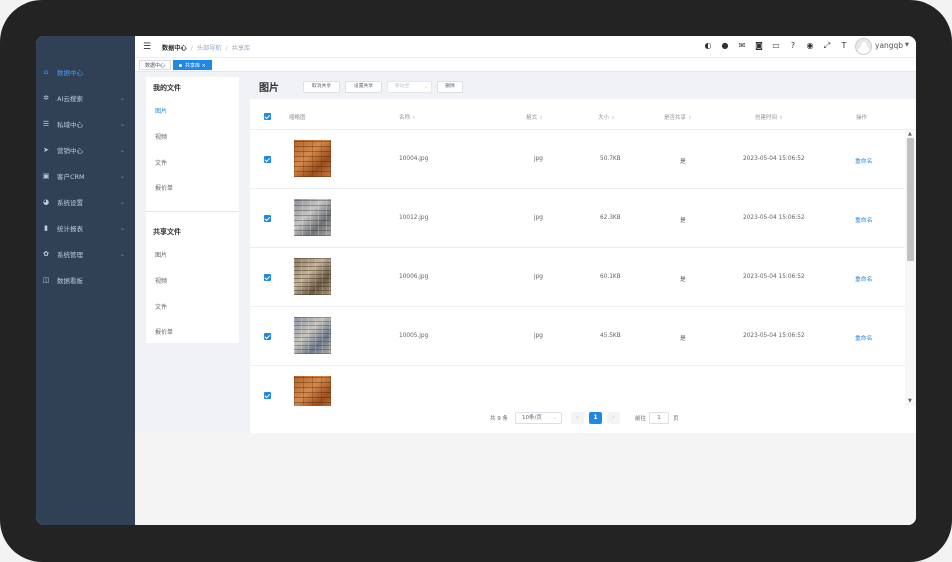 This screenshot has height=562, width=952. Describe the element at coordinates (209, 48) in the screenshot. I see `breadcrumb-item: 头部导航` at that location.